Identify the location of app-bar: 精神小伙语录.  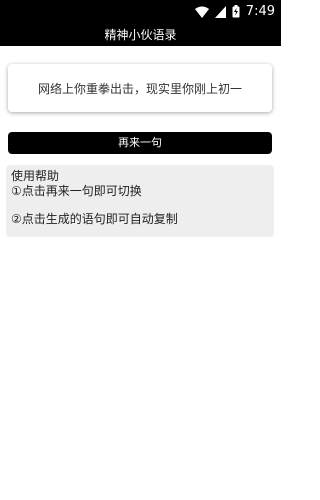
(140, 35).